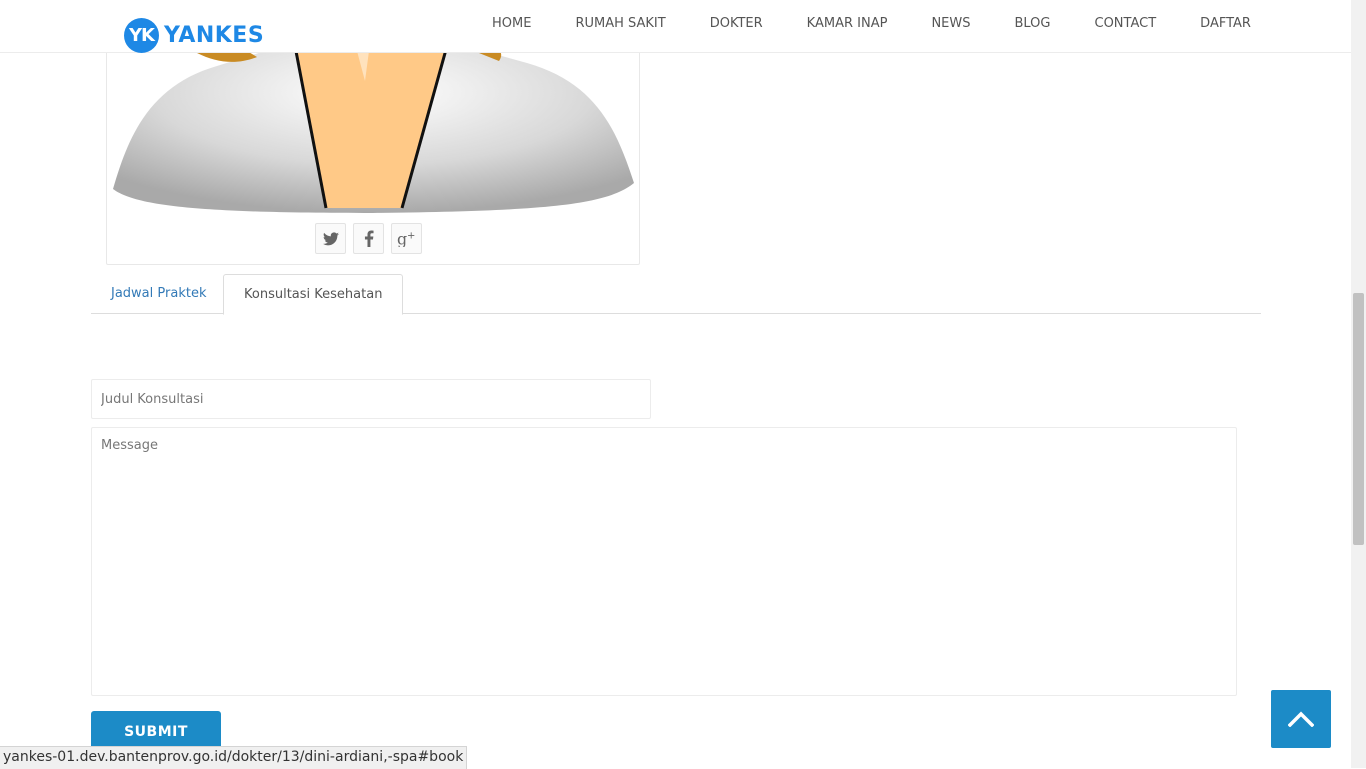 The height and width of the screenshot is (769, 1366). I want to click on google-plus-button: g +, so click(406, 238).